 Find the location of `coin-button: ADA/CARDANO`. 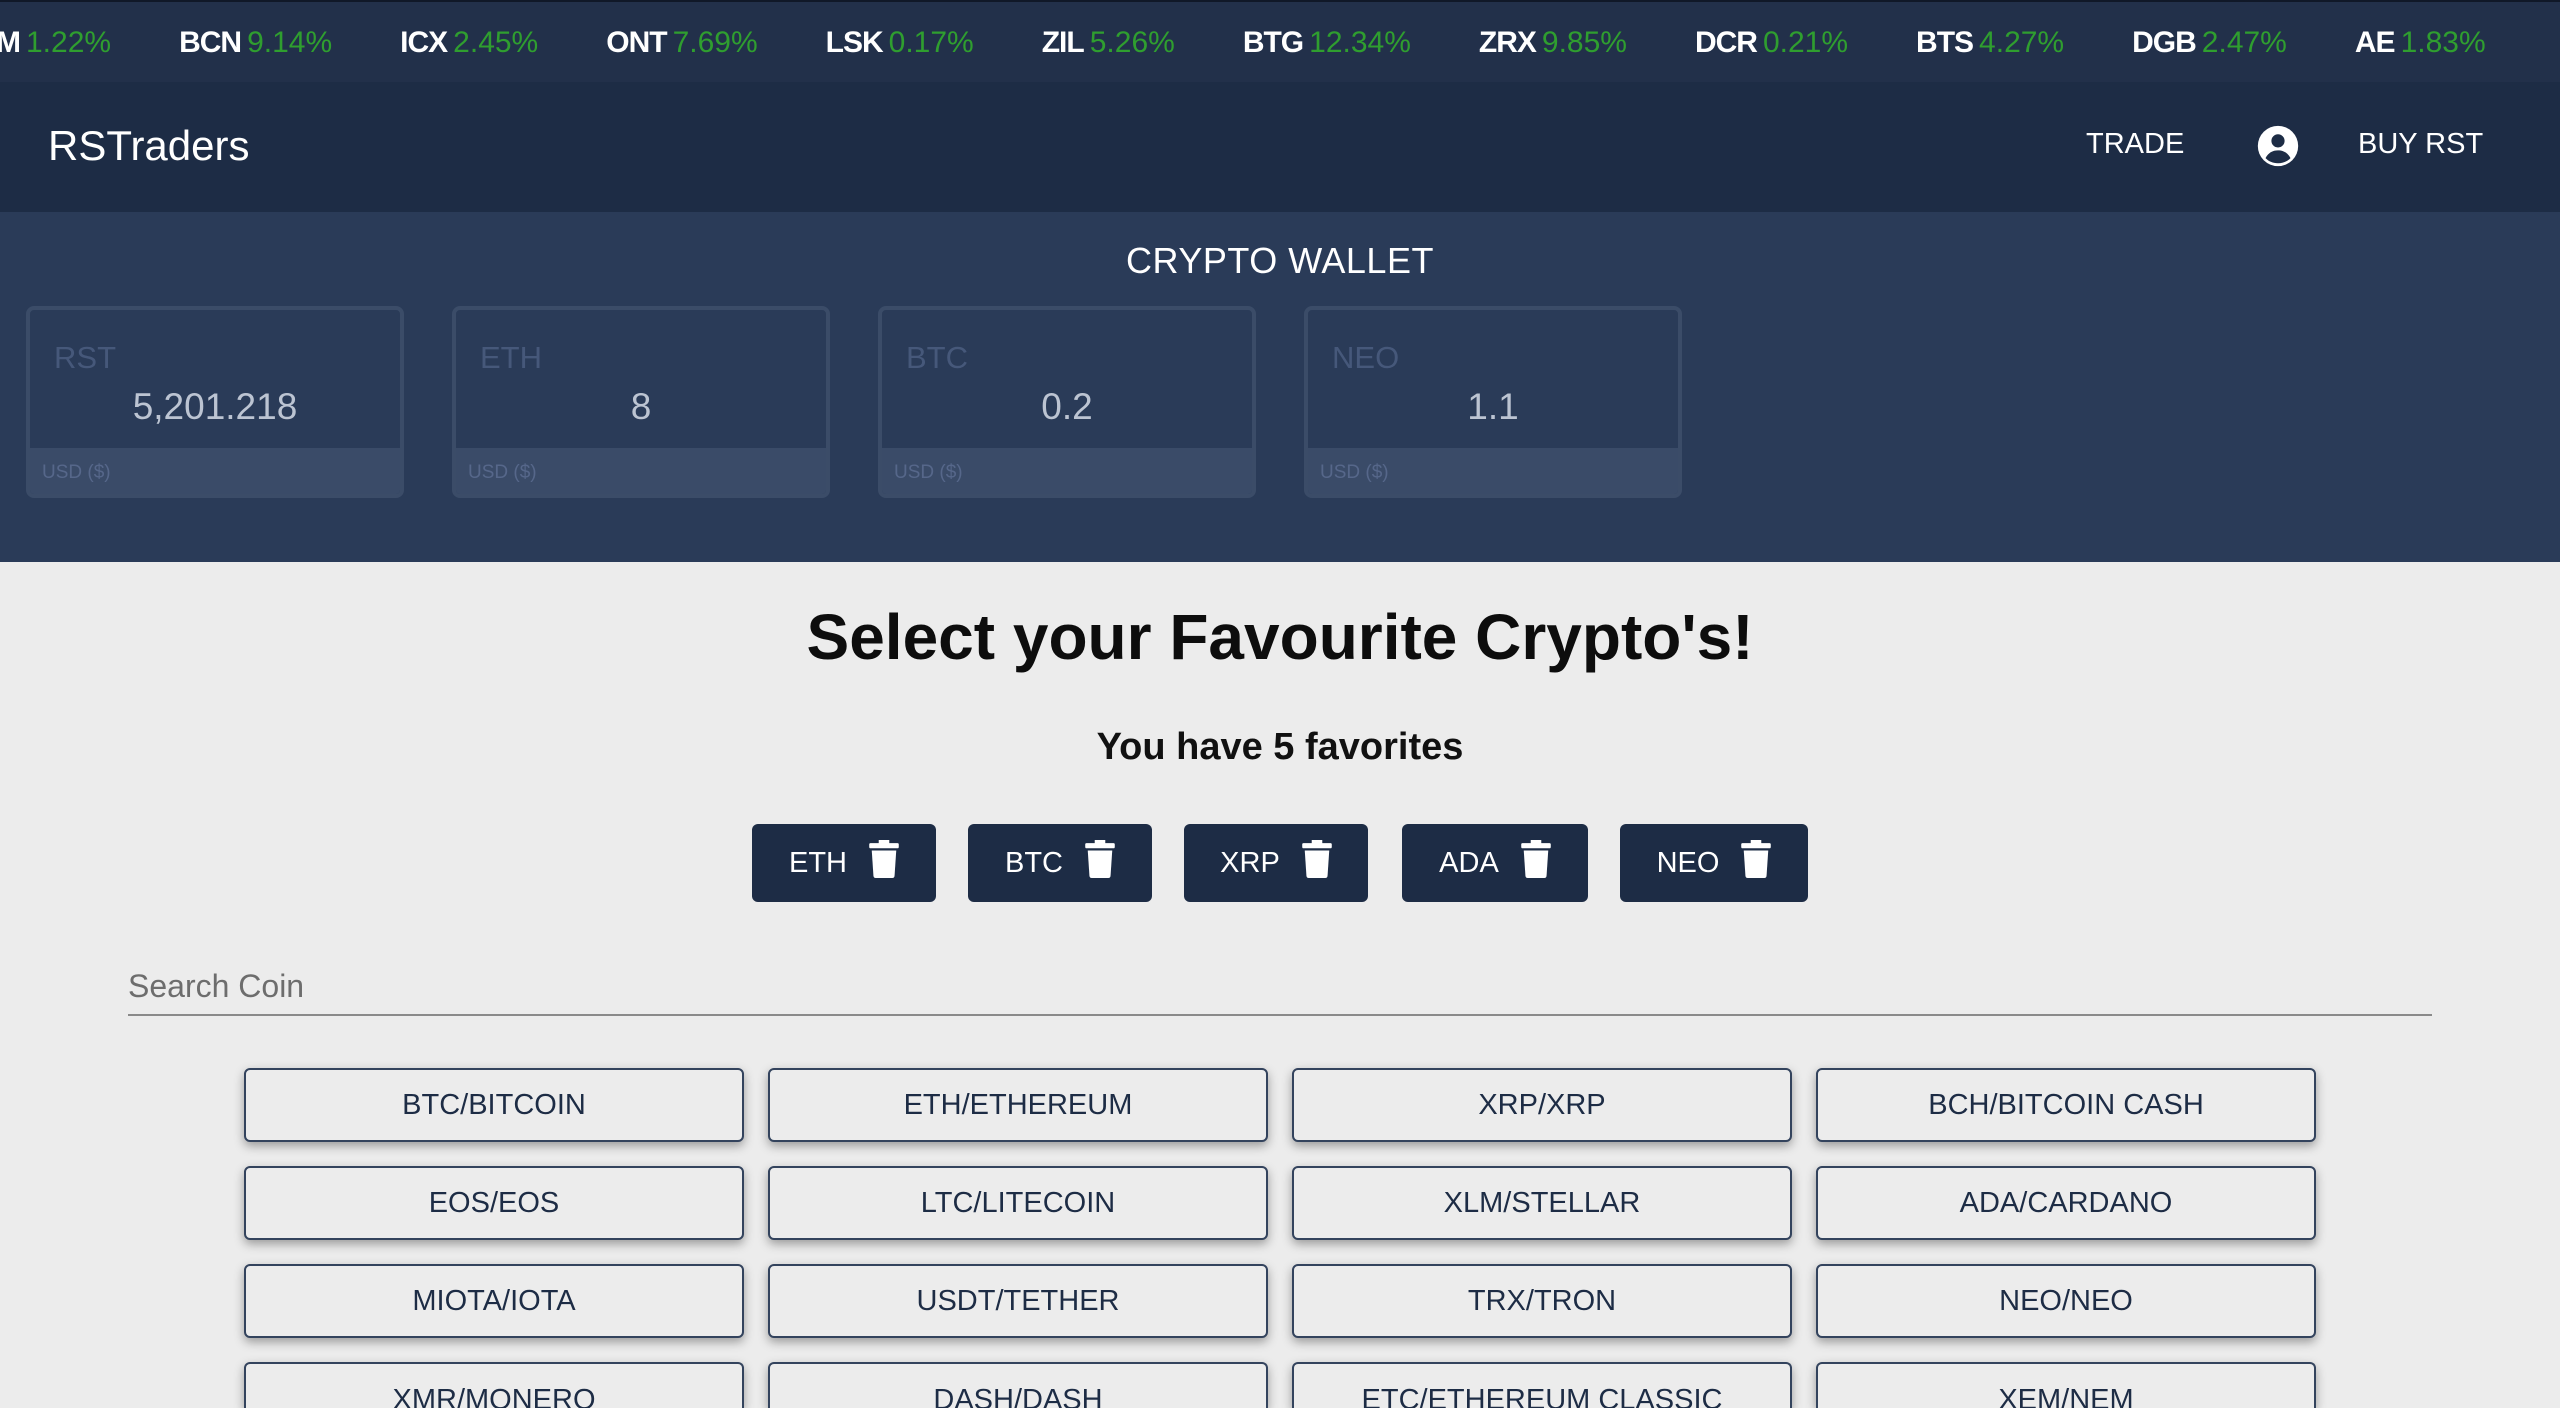

coin-button: ADA/CARDANO is located at coordinates (2066, 1203).